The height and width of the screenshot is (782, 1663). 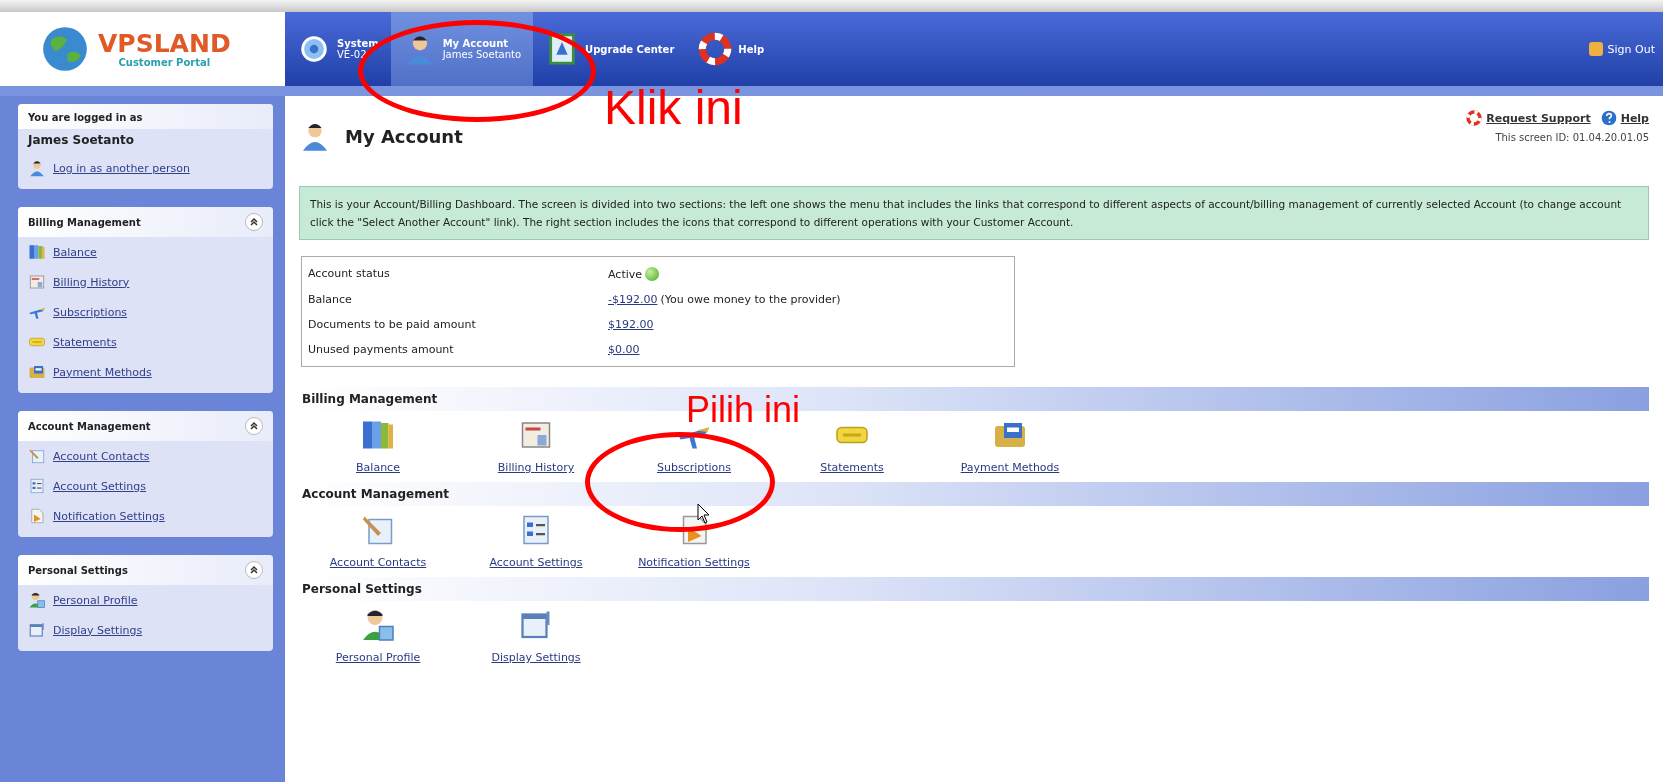 I want to click on help-link: Help, so click(x=1624, y=118).